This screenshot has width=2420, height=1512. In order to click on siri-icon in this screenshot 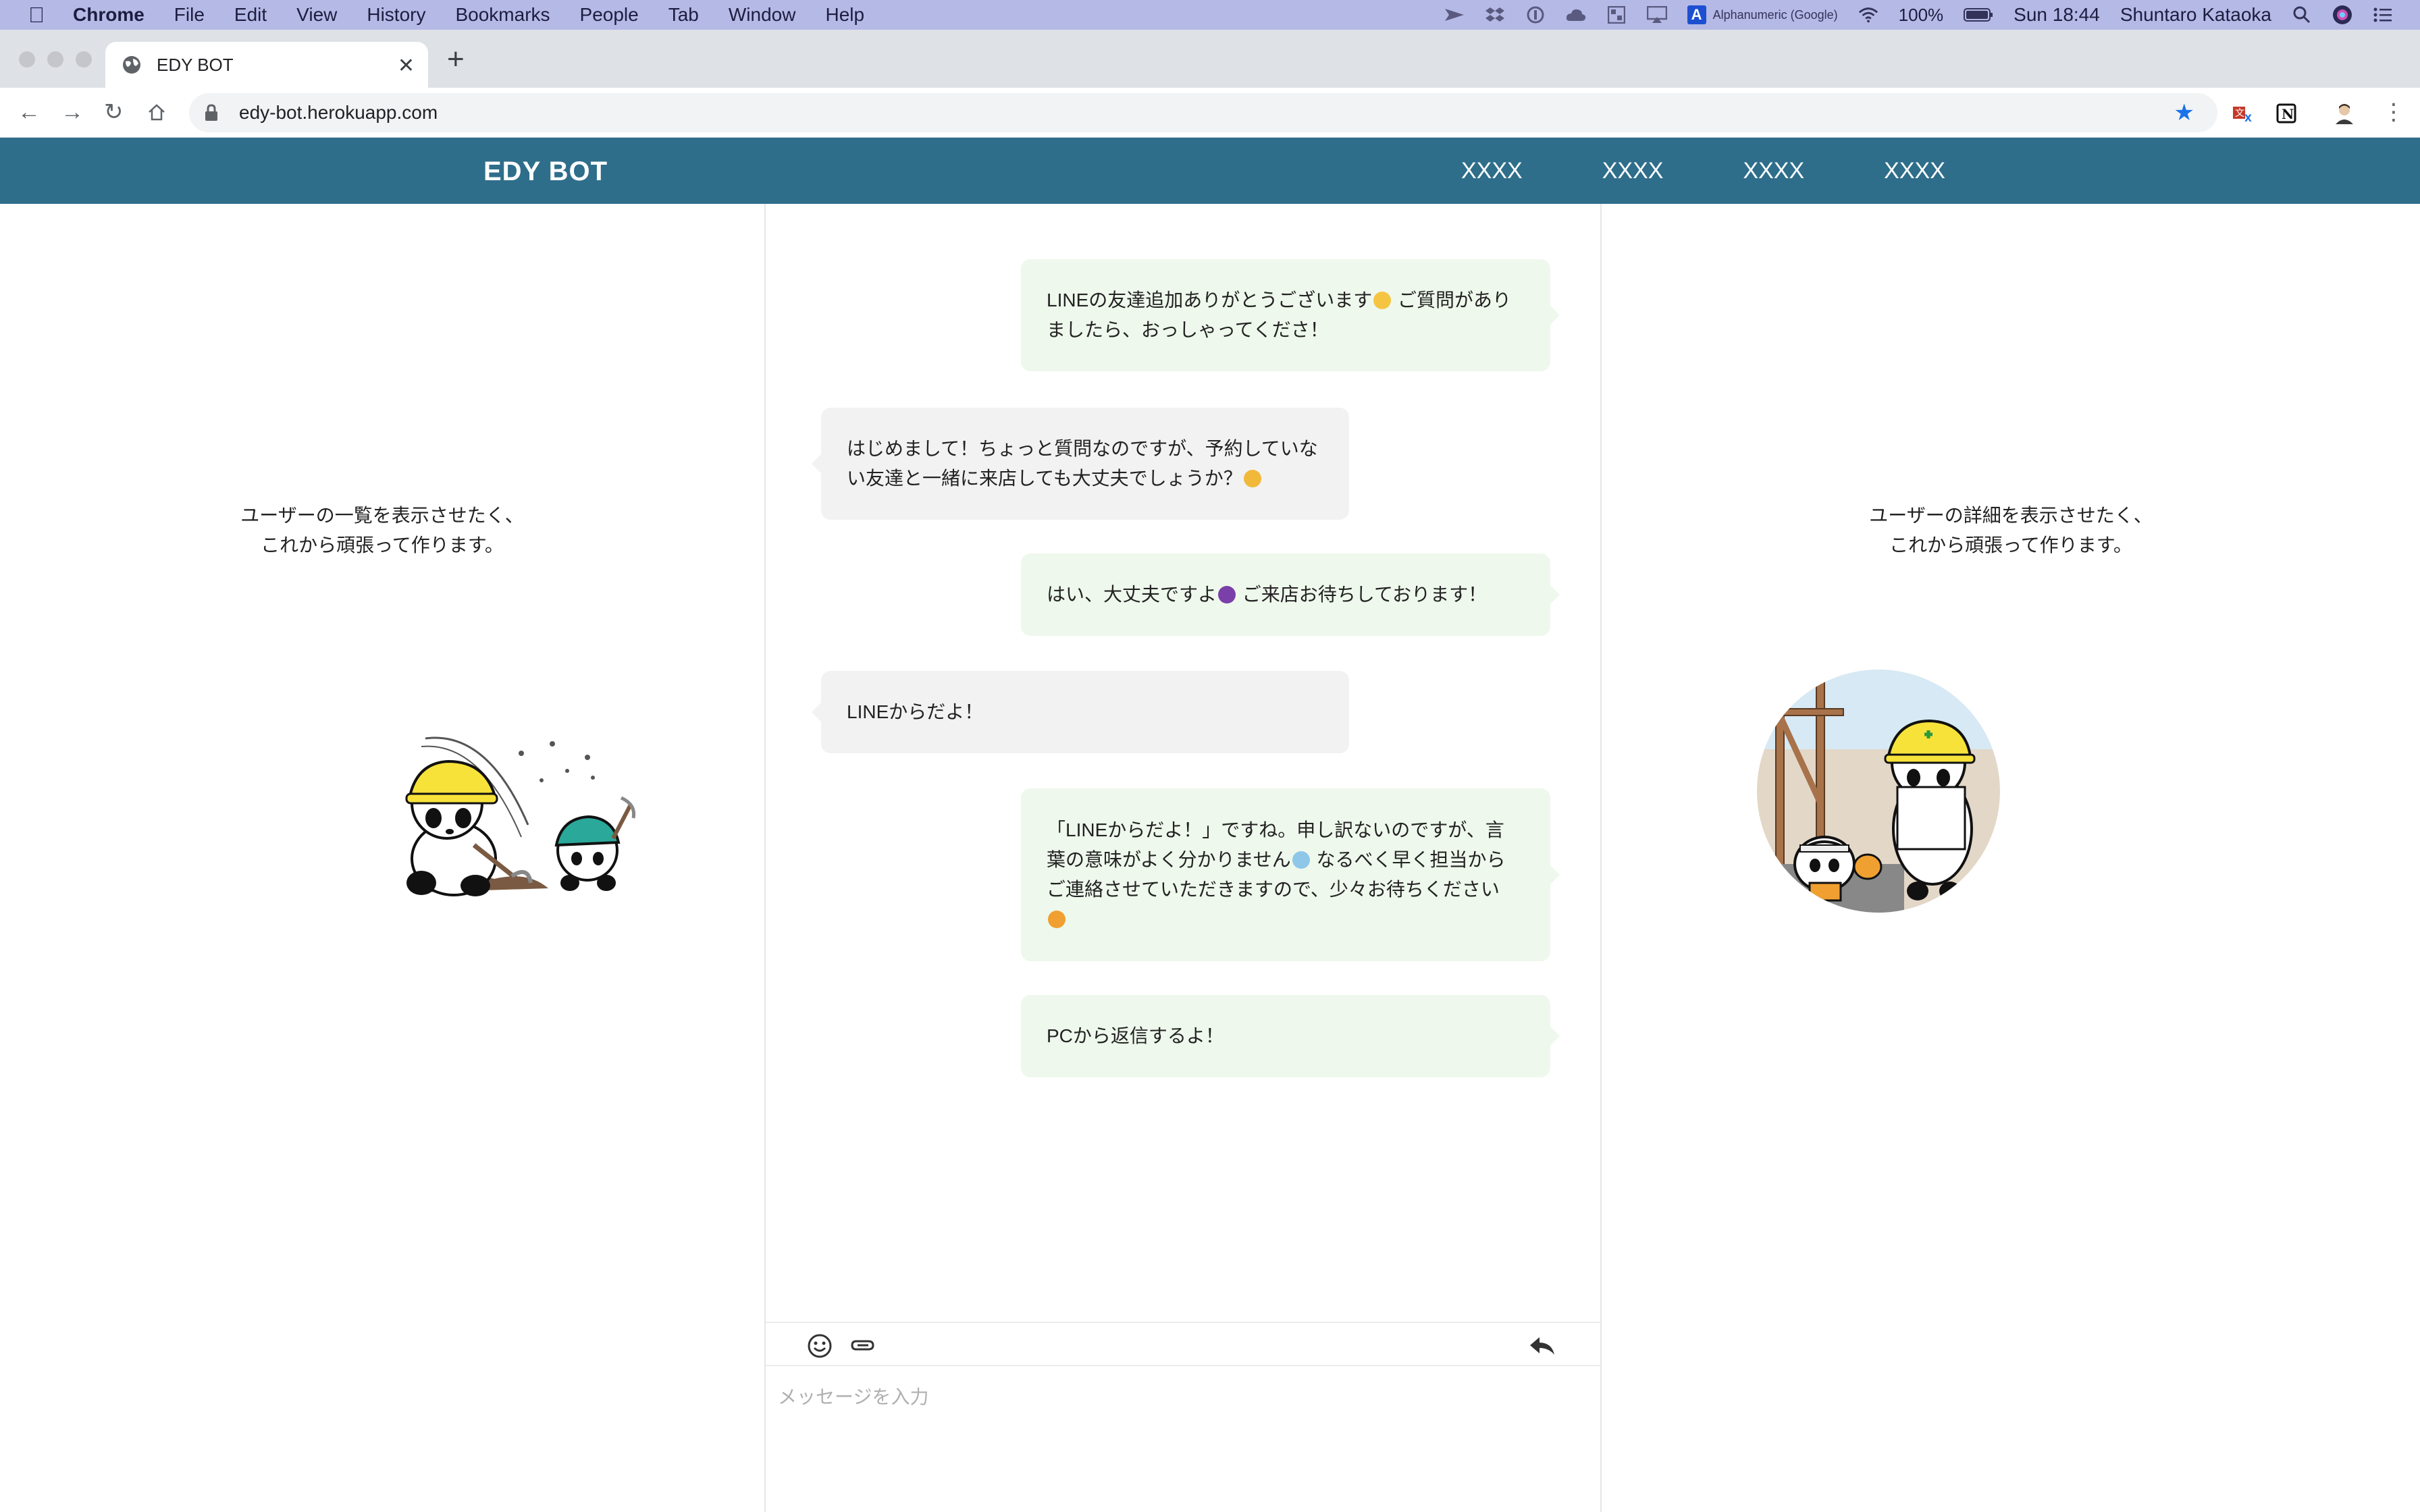, I will do `click(2342, 14)`.